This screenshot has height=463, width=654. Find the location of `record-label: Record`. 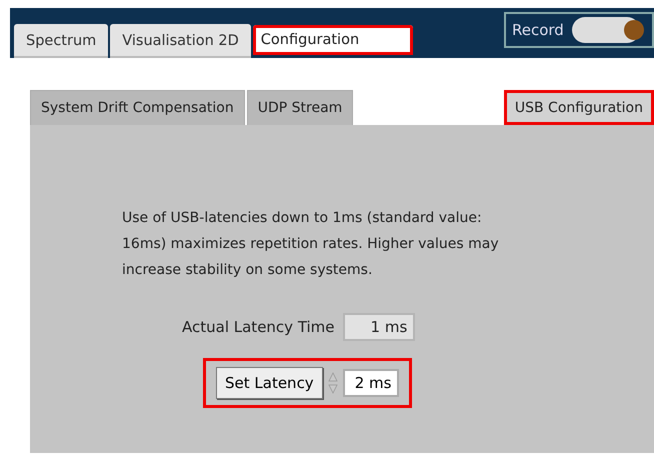

record-label: Record is located at coordinates (538, 30).